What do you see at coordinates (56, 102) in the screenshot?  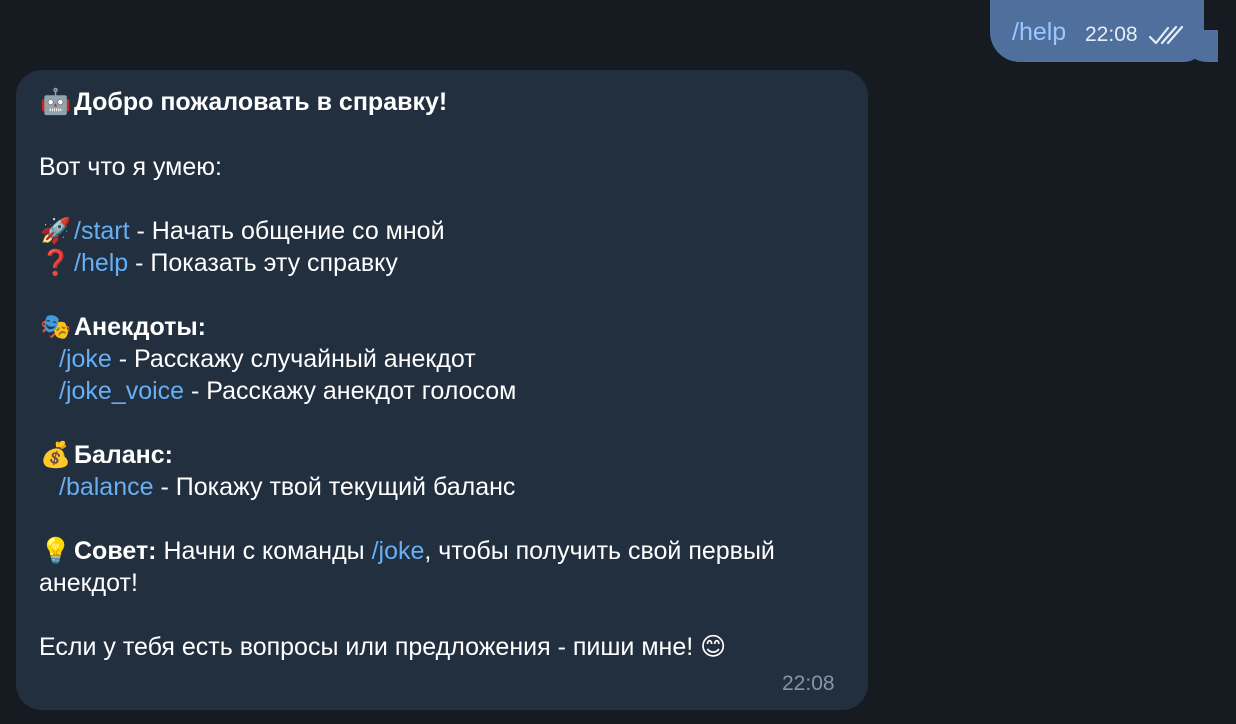 I see `robot-icon: 🤖` at bounding box center [56, 102].